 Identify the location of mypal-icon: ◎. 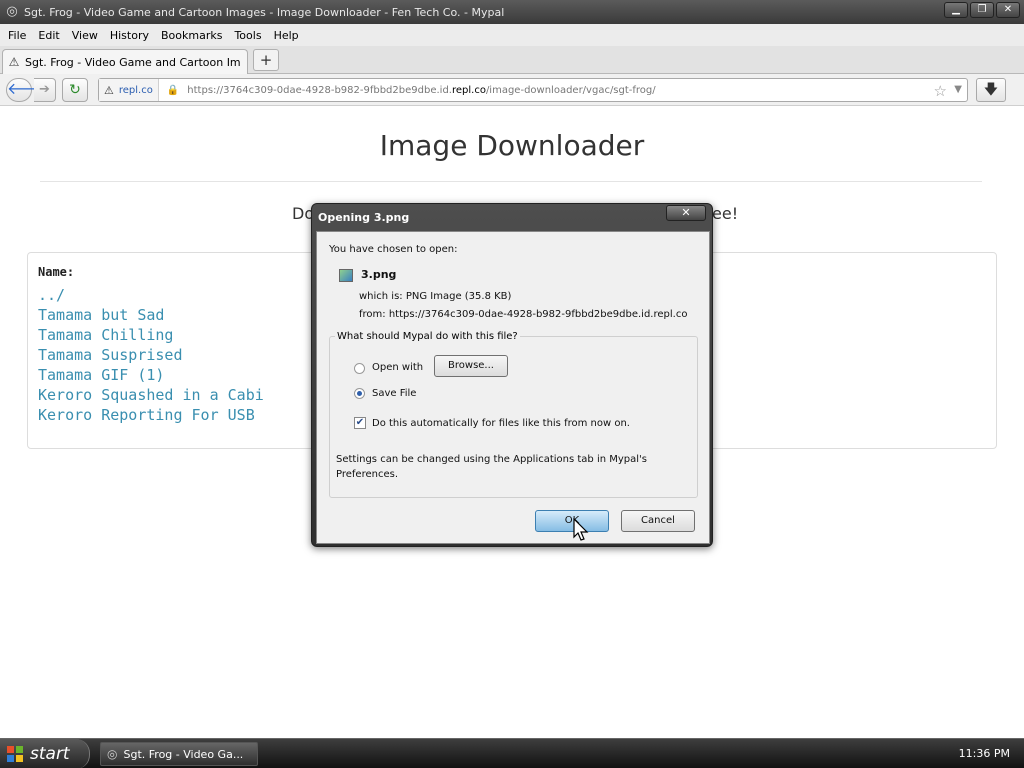
(12, 11).